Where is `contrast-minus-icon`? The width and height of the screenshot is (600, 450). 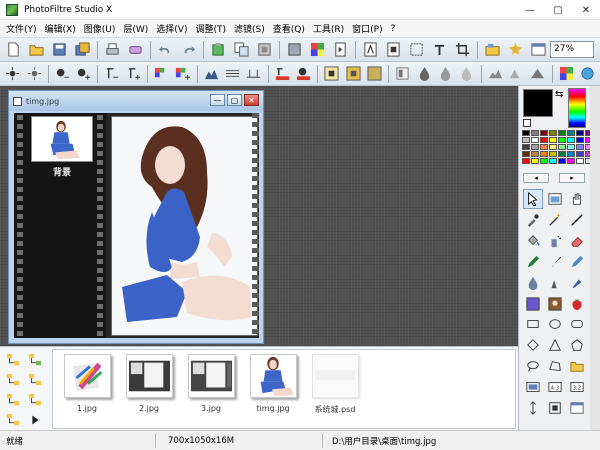 contrast-minus-icon is located at coordinates (62, 73).